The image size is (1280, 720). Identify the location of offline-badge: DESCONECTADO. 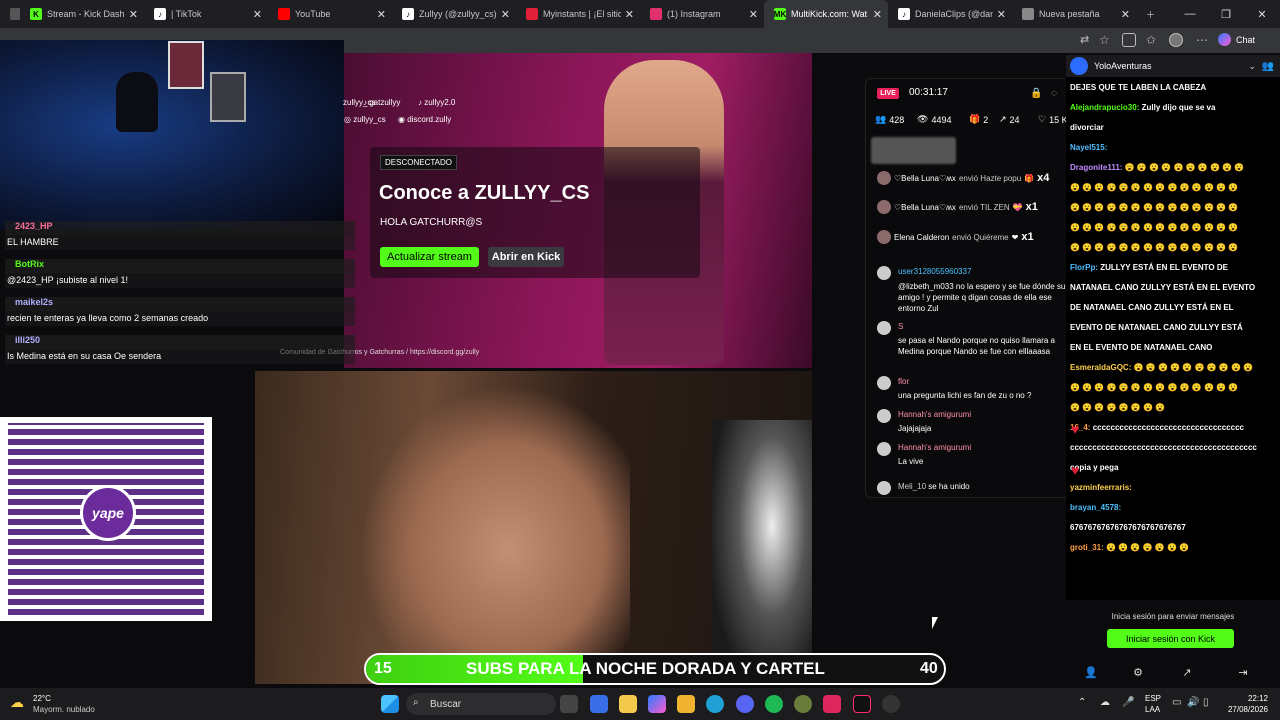
(418, 162).